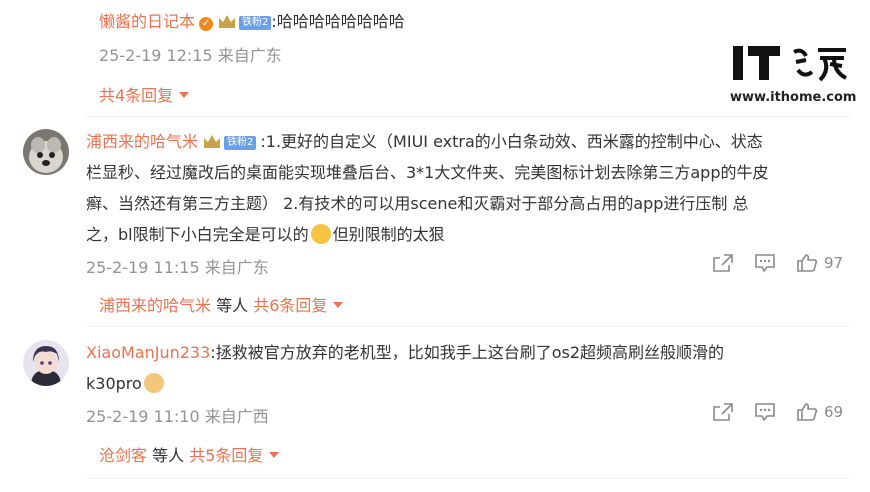 This screenshot has height=492, width=870. What do you see at coordinates (777, 263) in the screenshot?
I see `comment-actions: 97` at bounding box center [777, 263].